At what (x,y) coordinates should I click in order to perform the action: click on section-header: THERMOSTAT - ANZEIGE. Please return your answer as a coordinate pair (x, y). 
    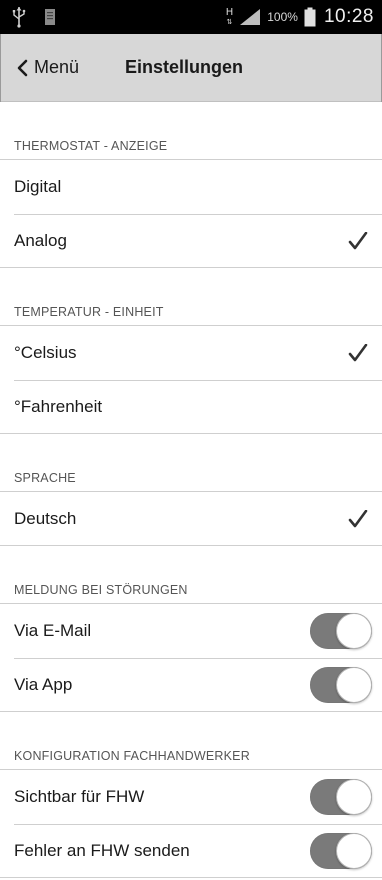
    Looking at the image, I should click on (191, 140).